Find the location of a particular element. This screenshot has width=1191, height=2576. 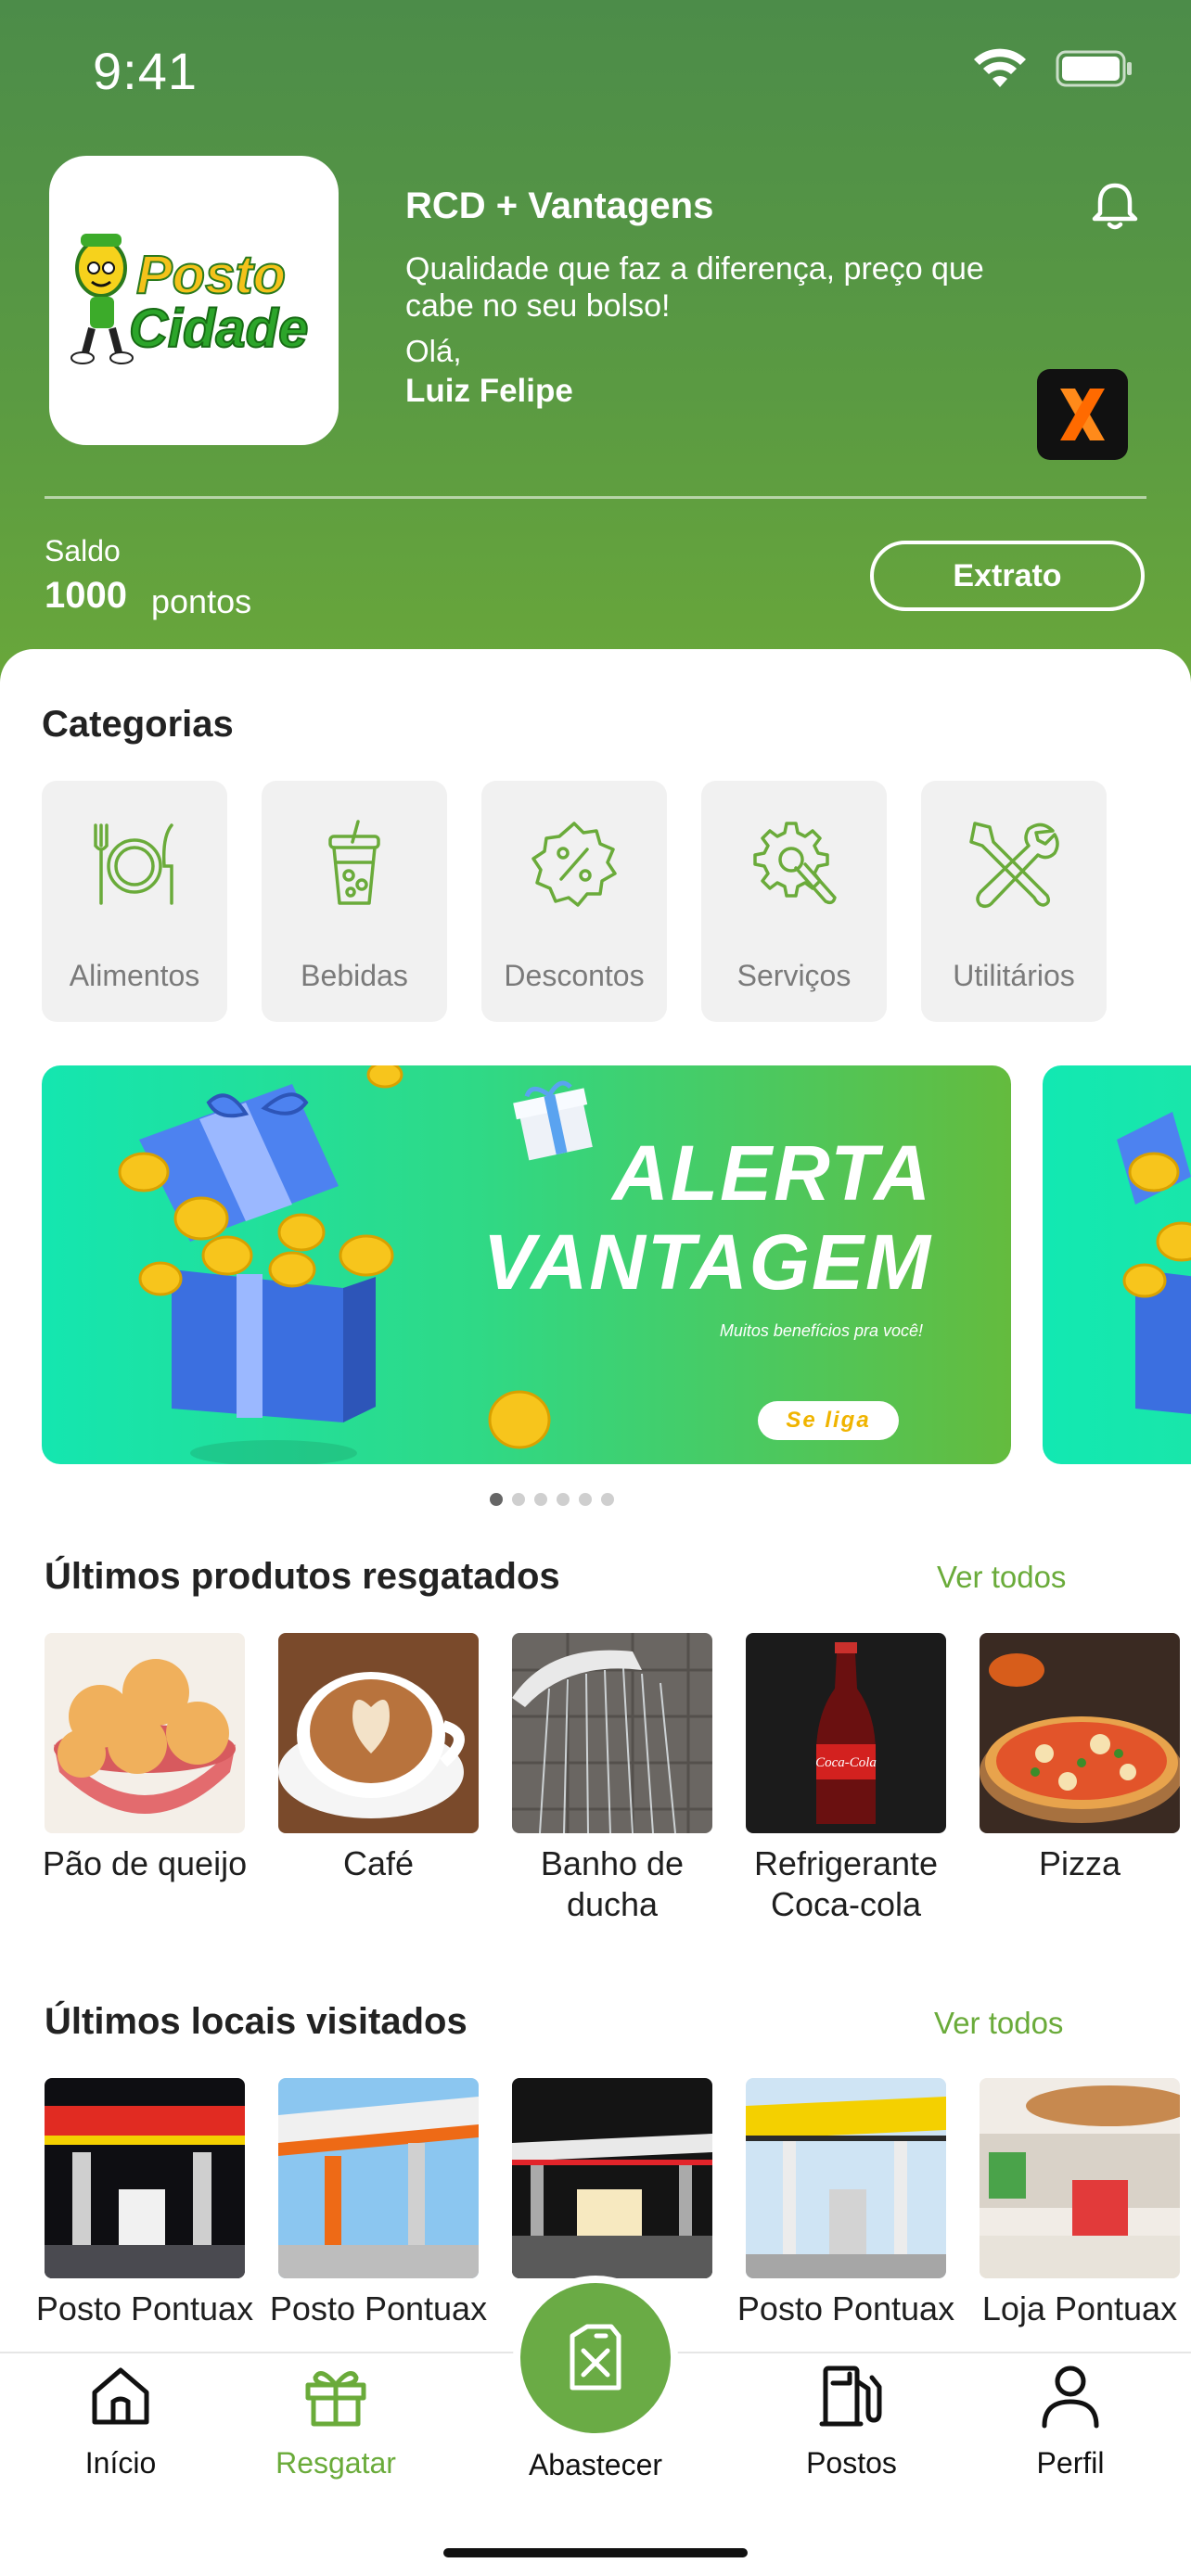

header-divider is located at coordinates (595, 498).